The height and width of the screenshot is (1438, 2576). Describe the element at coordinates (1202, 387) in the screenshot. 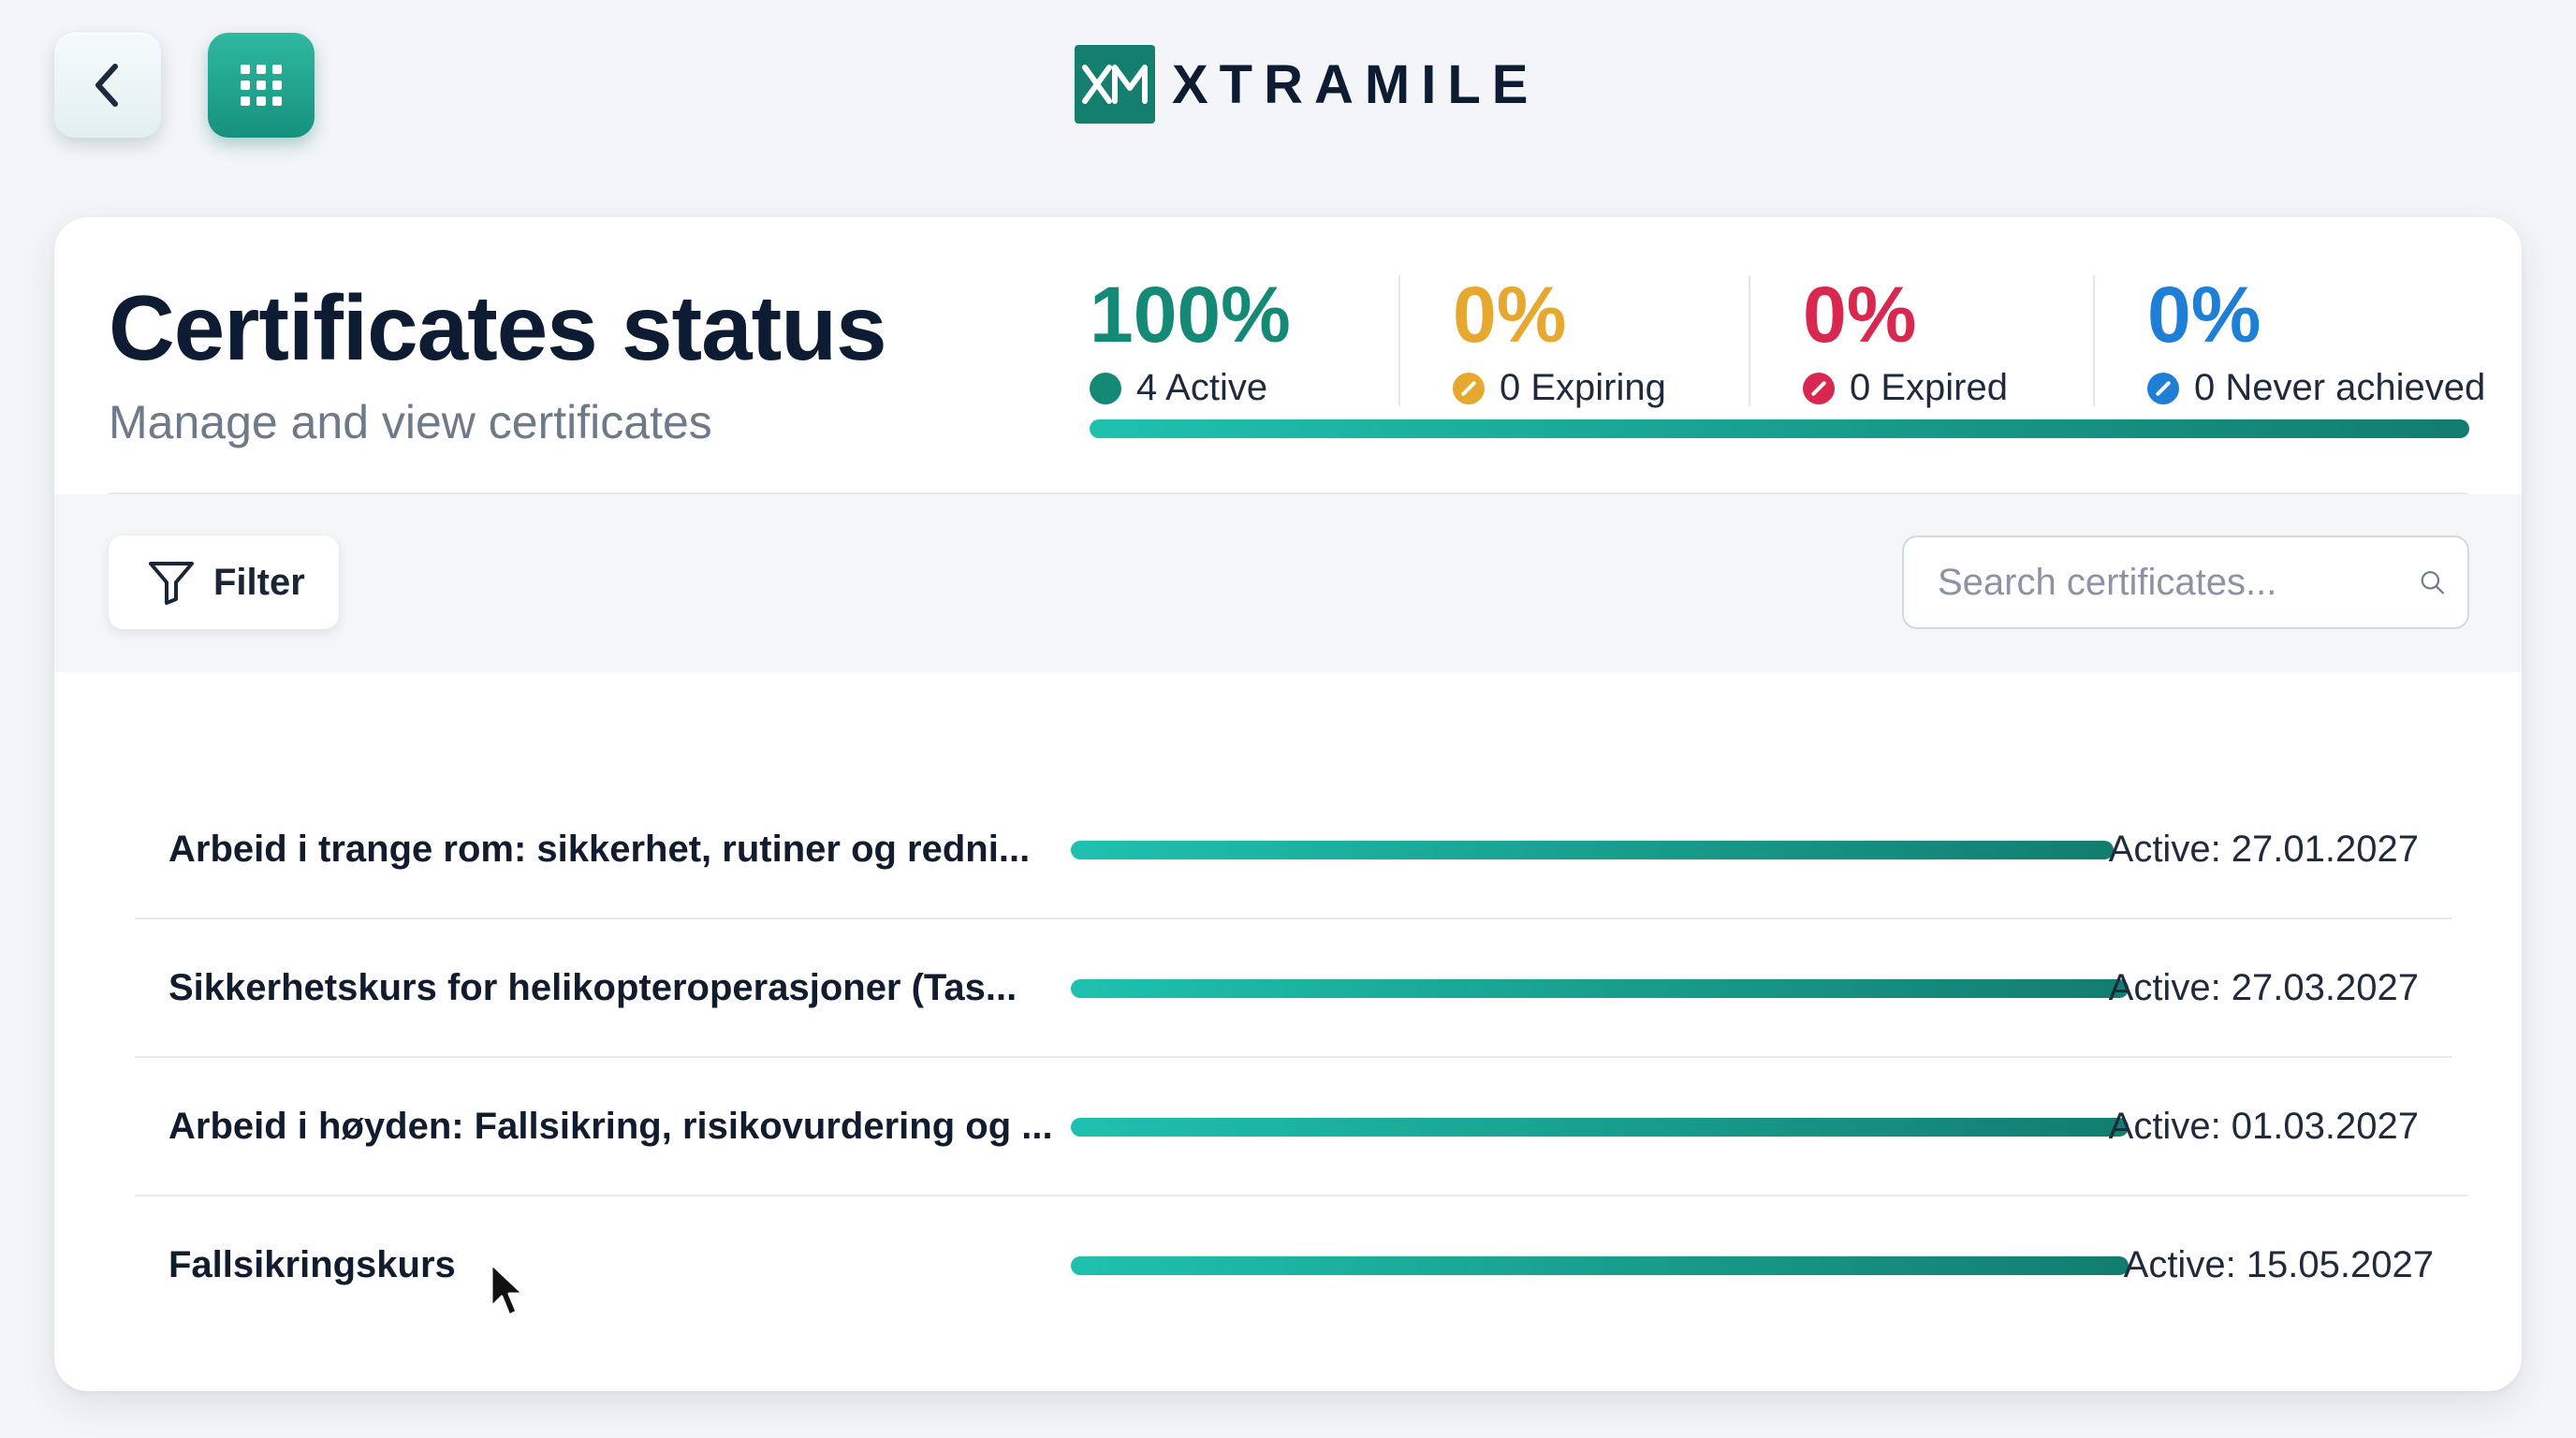

I see `stat-active-label: 4 Active` at that location.